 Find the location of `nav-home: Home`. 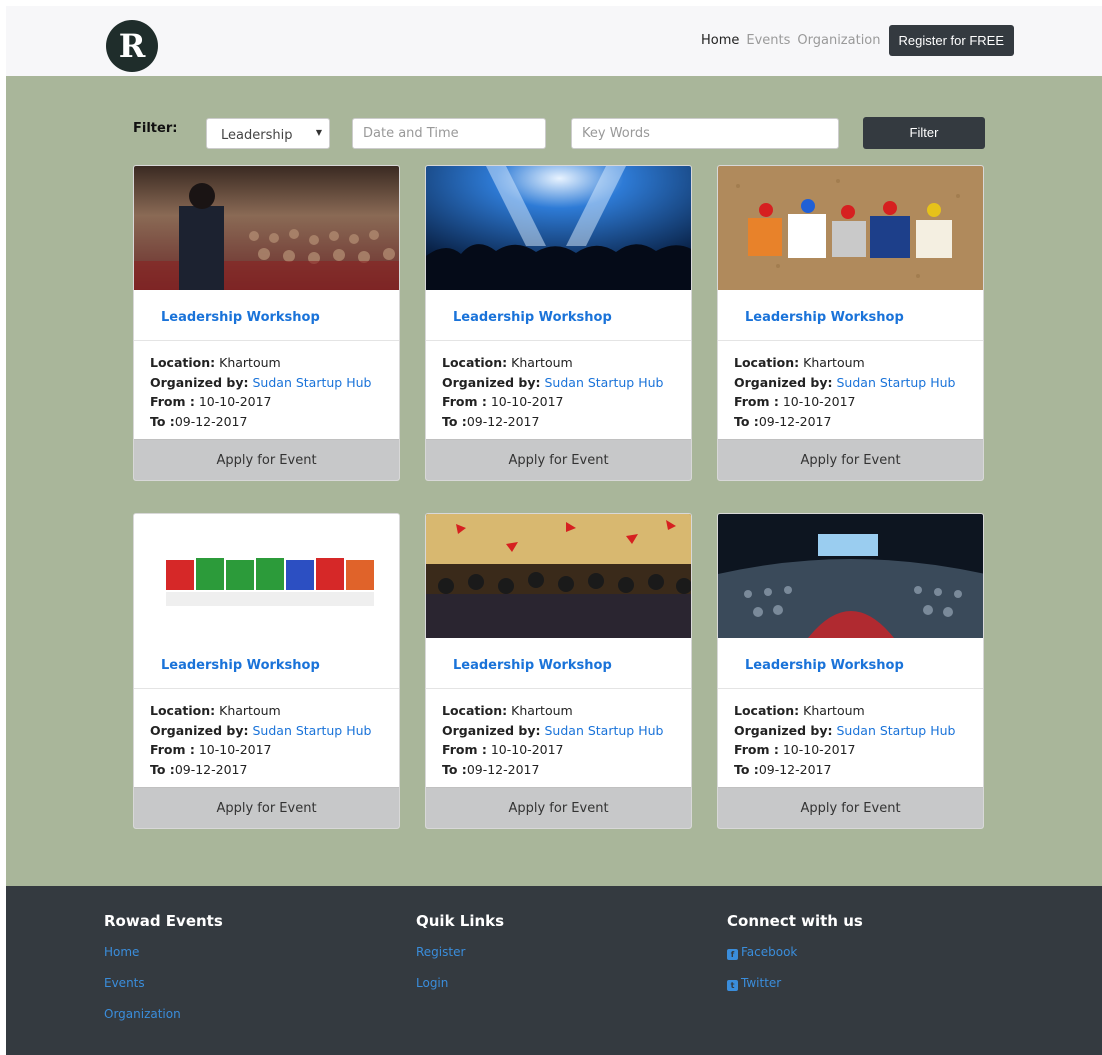

nav-home: Home is located at coordinates (720, 40).